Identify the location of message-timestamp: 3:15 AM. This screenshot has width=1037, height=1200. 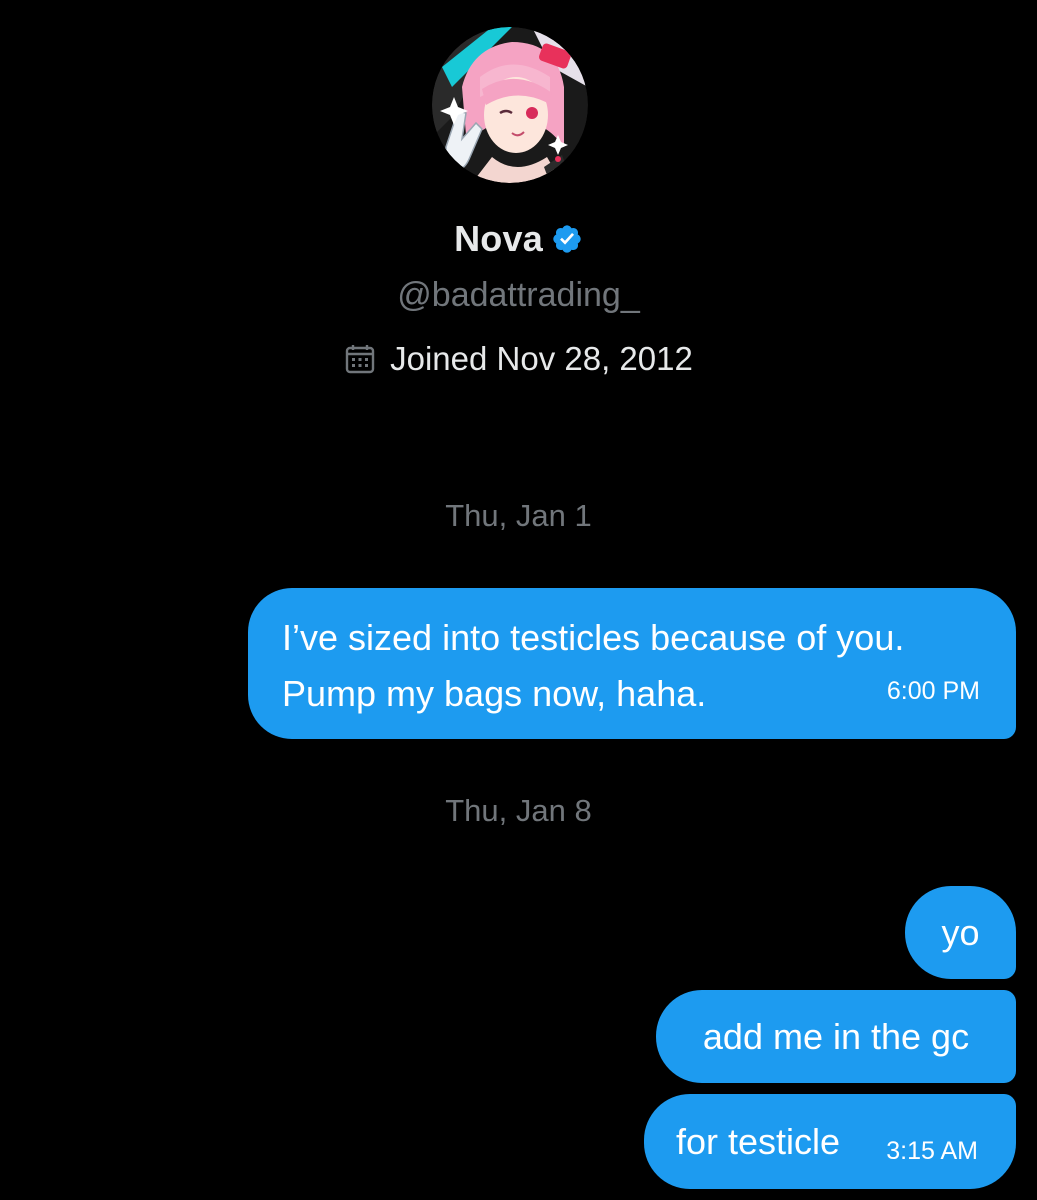
(932, 1151).